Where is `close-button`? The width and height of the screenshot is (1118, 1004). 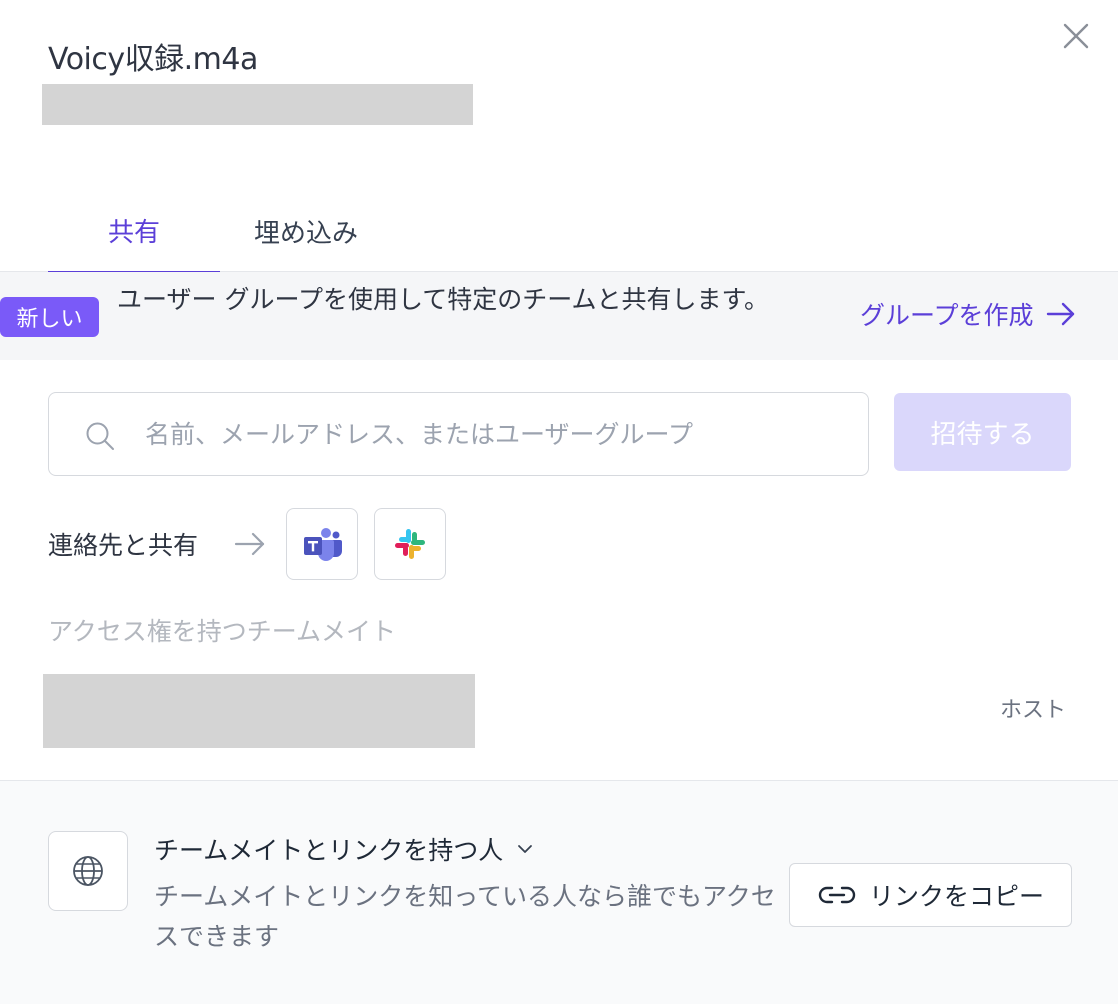
close-button is located at coordinates (1076, 36).